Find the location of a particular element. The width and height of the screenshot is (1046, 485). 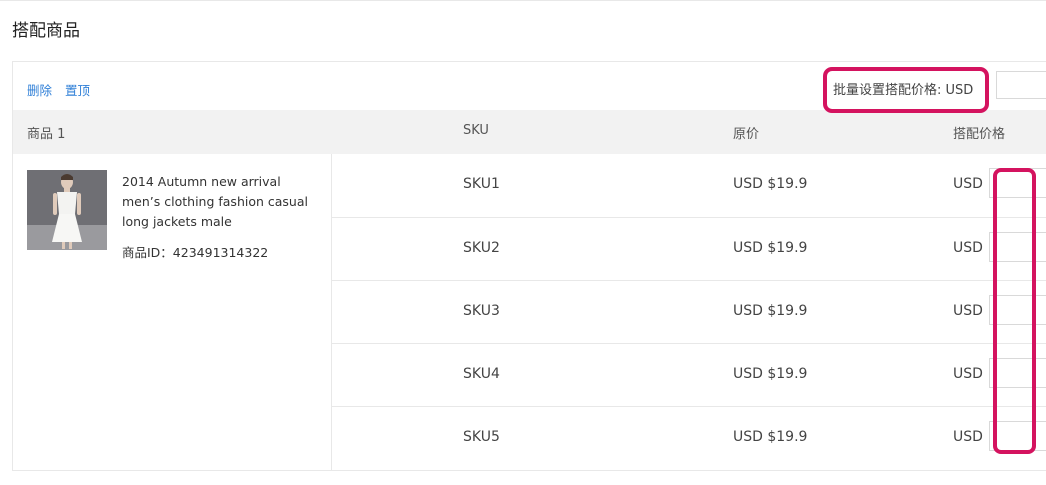

top-divider is located at coordinates (523, 0).